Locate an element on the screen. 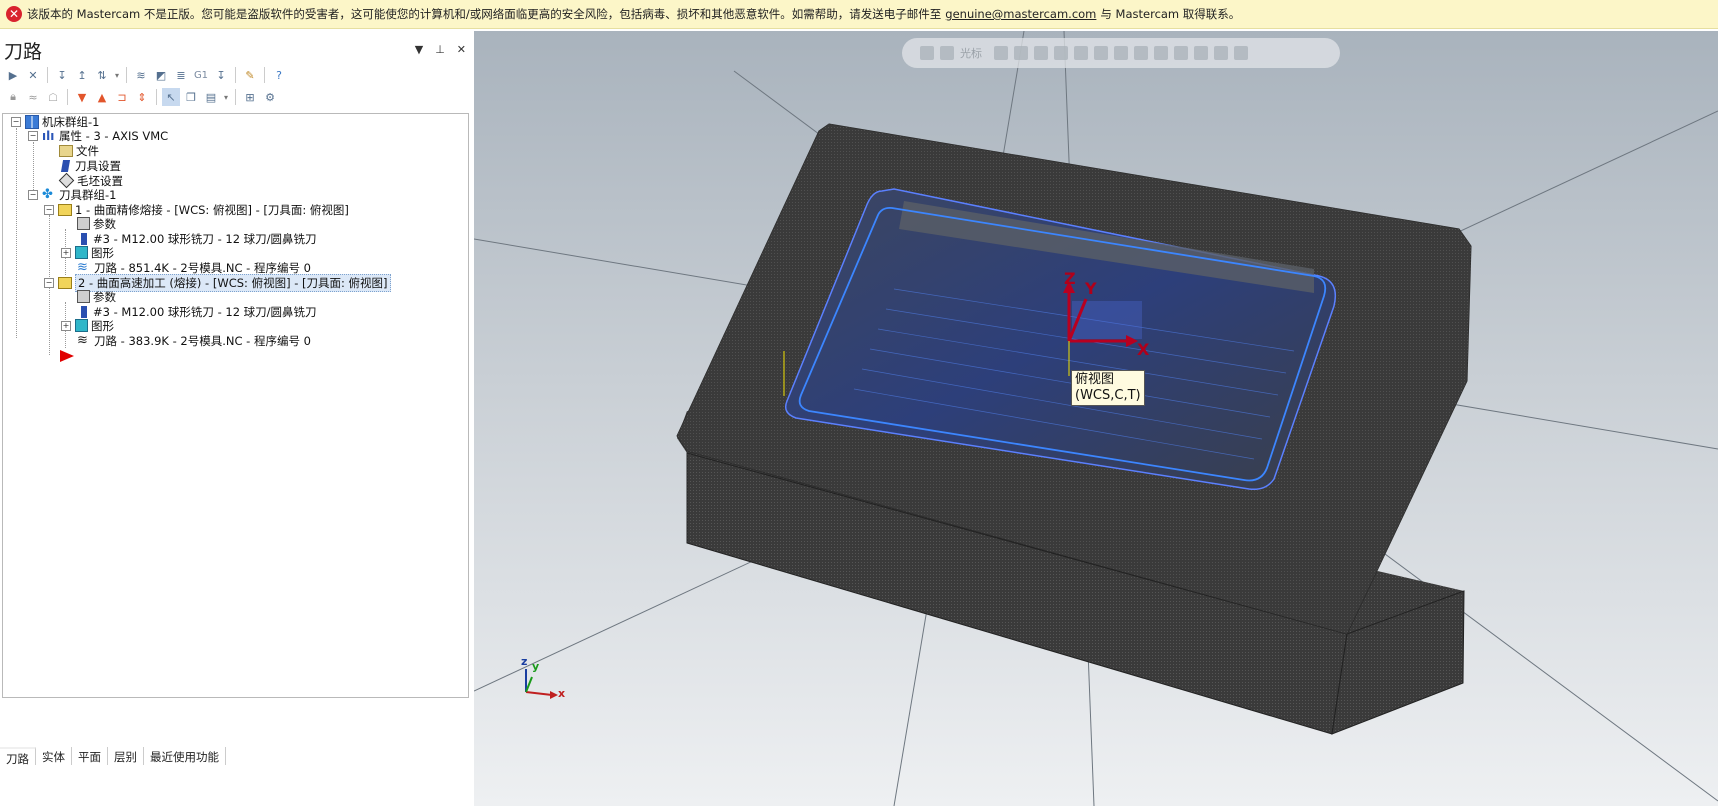 The image size is (1718, 806). tree-node-op2-geometry: + 图形 is located at coordinates (87, 325).